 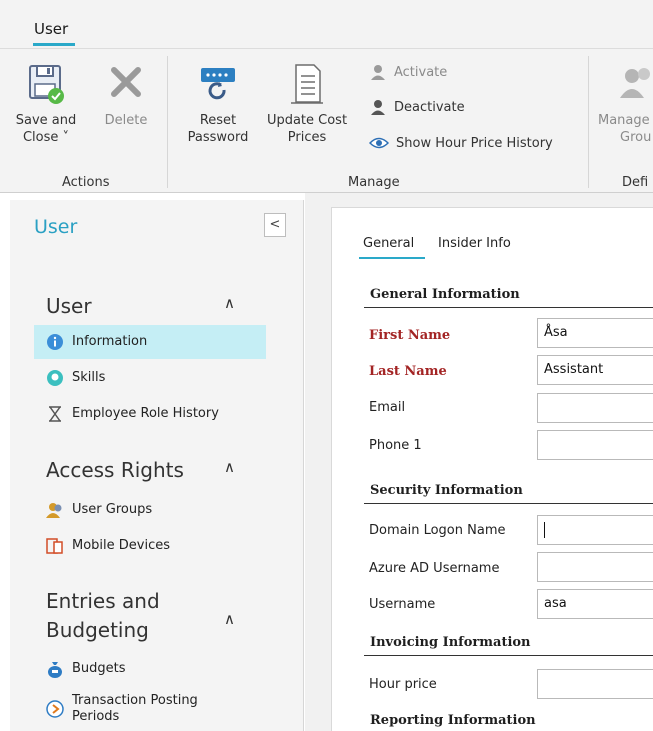 I want to click on last-name-input: Assistant, so click(x=595, y=370).